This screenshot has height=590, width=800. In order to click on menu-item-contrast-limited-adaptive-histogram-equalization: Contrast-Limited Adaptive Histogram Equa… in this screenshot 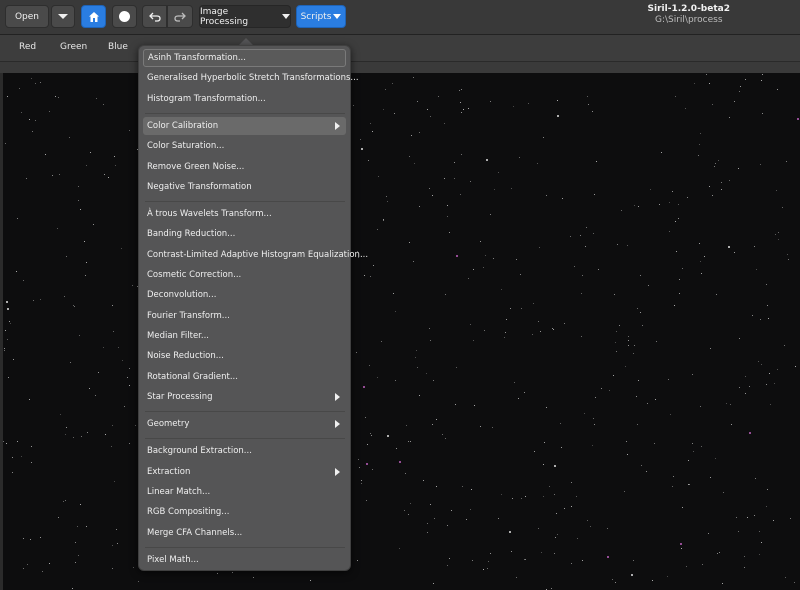, I will do `click(255, 255)`.